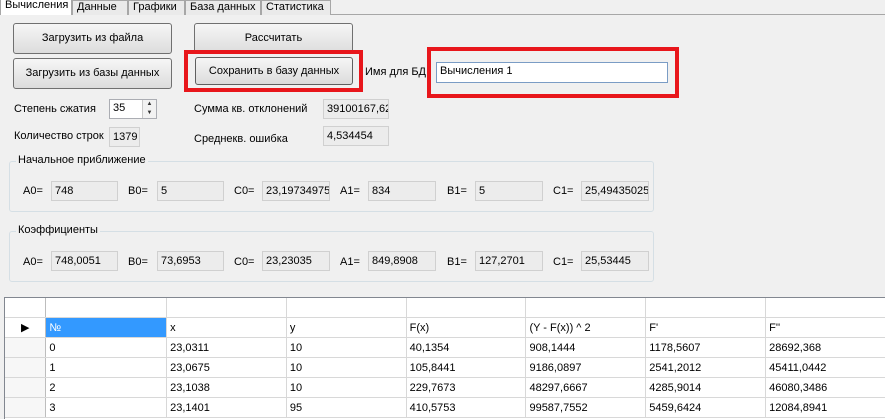  What do you see at coordinates (106, 407) in the screenshot?
I see `table-cell: 3` at bounding box center [106, 407].